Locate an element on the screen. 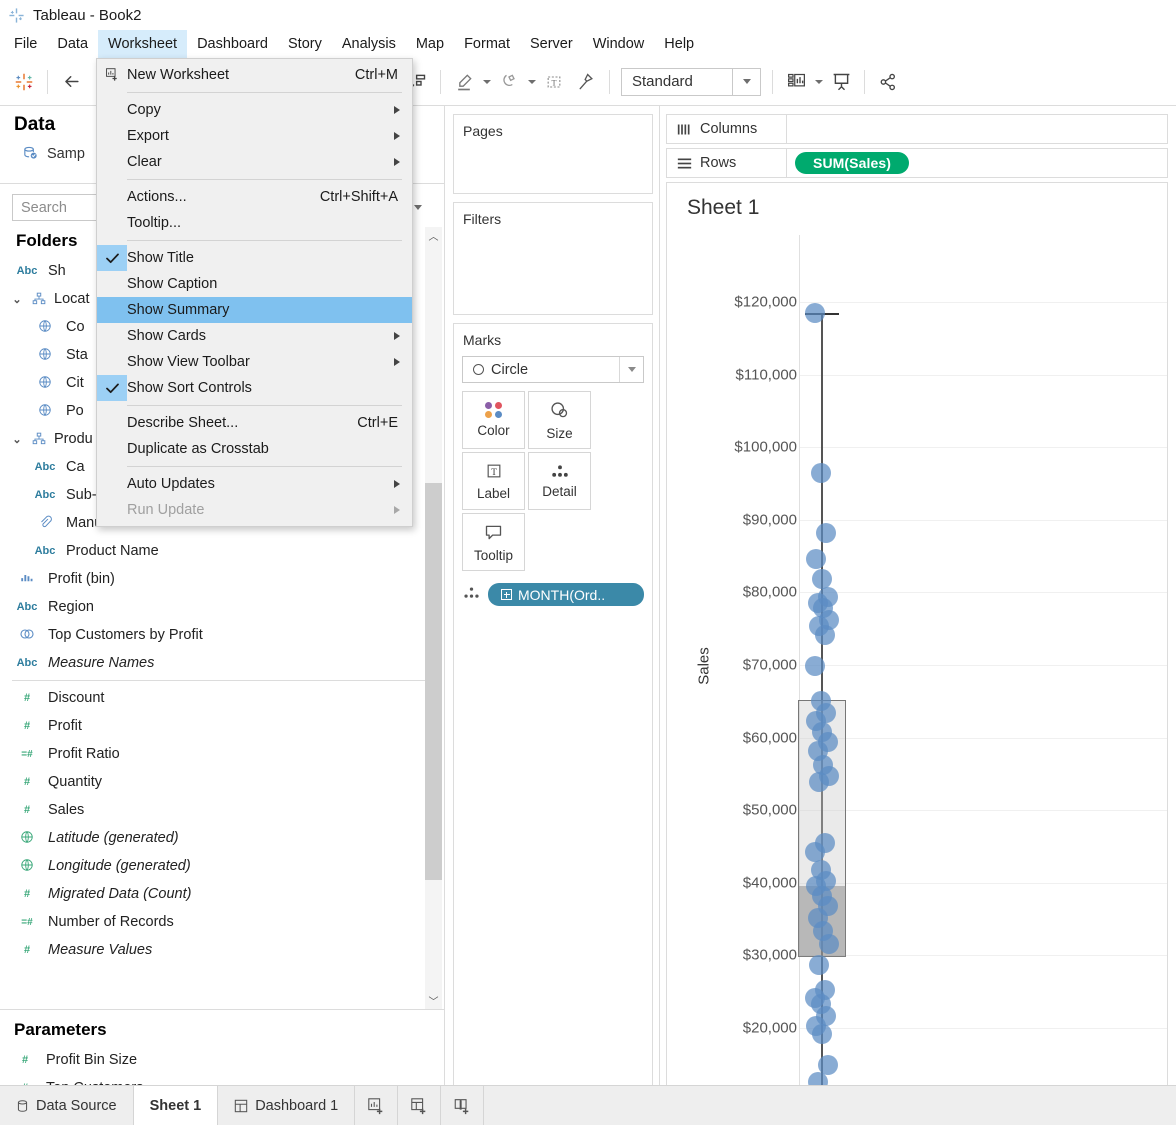  menu-item-show-title: Show Title is located at coordinates (254, 258).